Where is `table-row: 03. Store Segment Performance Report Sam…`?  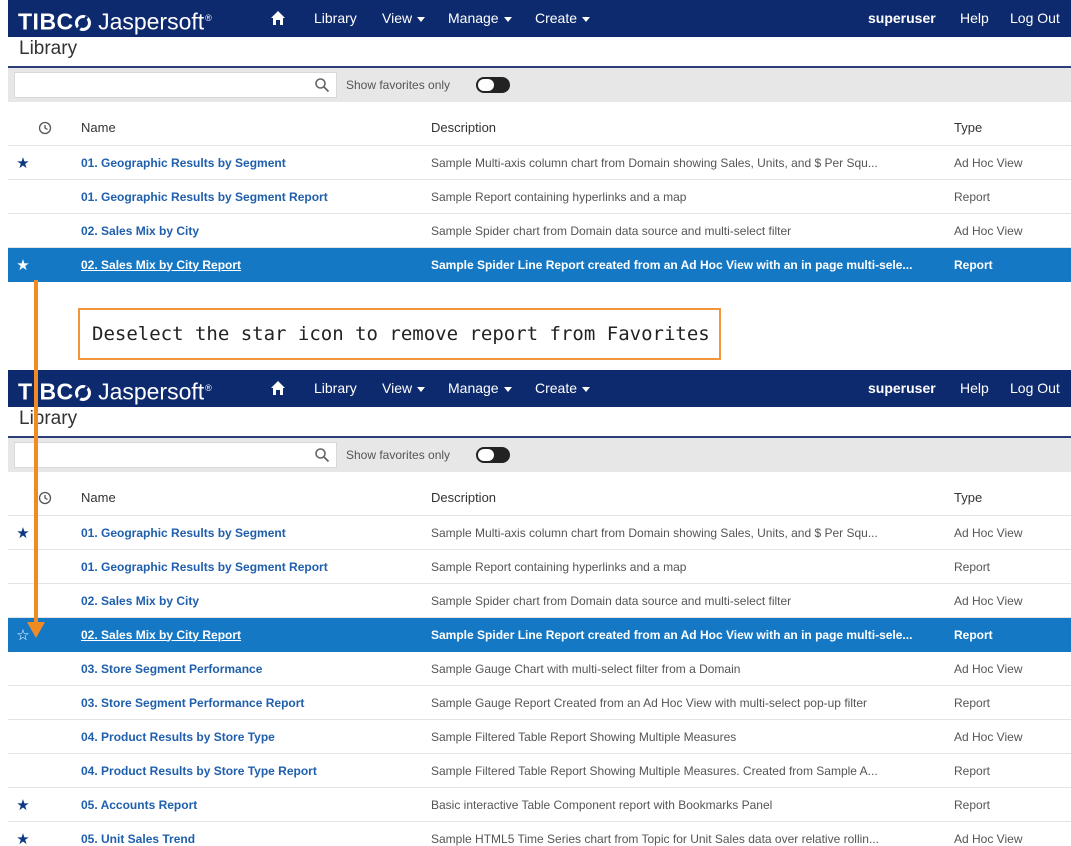
table-row: 03. Store Segment Performance Report Sam… is located at coordinates (539, 703).